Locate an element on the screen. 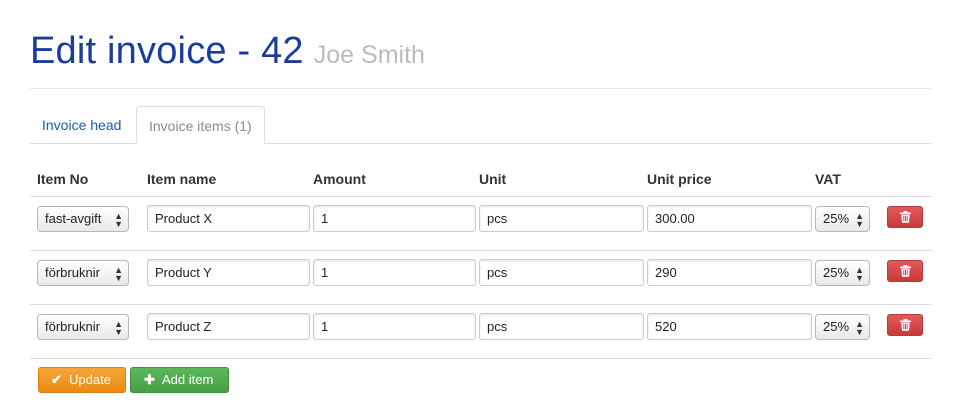 The width and height of the screenshot is (960, 418). item-no-select: fast-avgift ▲ ▼ is located at coordinates (83, 219).